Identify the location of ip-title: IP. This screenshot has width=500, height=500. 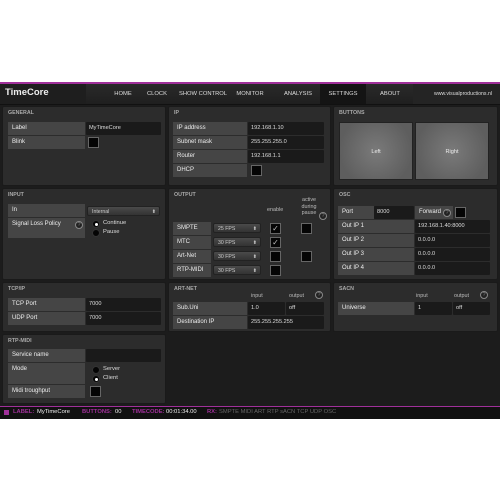
(177, 113).